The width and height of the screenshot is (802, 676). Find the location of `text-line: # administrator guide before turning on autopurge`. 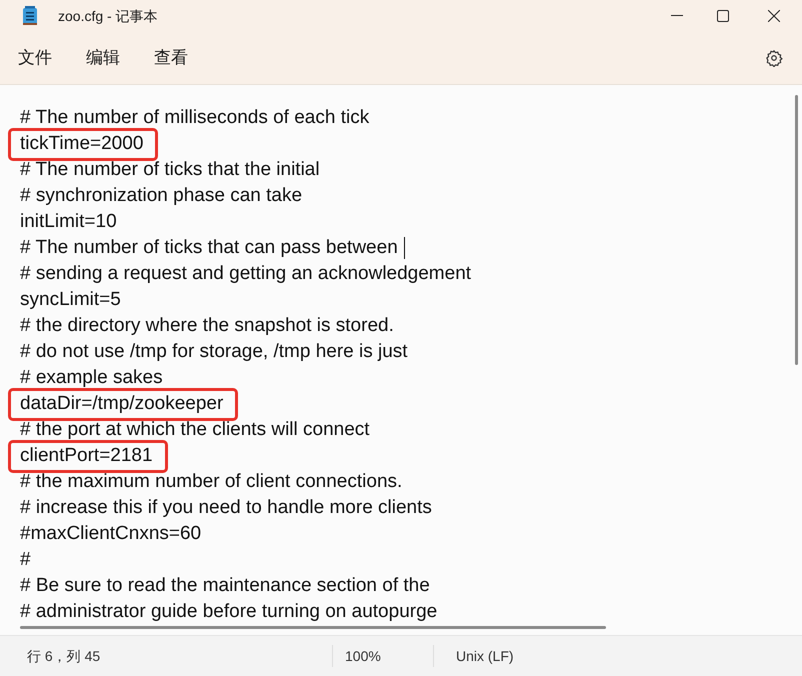

text-line: # administrator guide before turning on autopurge is located at coordinates (229, 612).